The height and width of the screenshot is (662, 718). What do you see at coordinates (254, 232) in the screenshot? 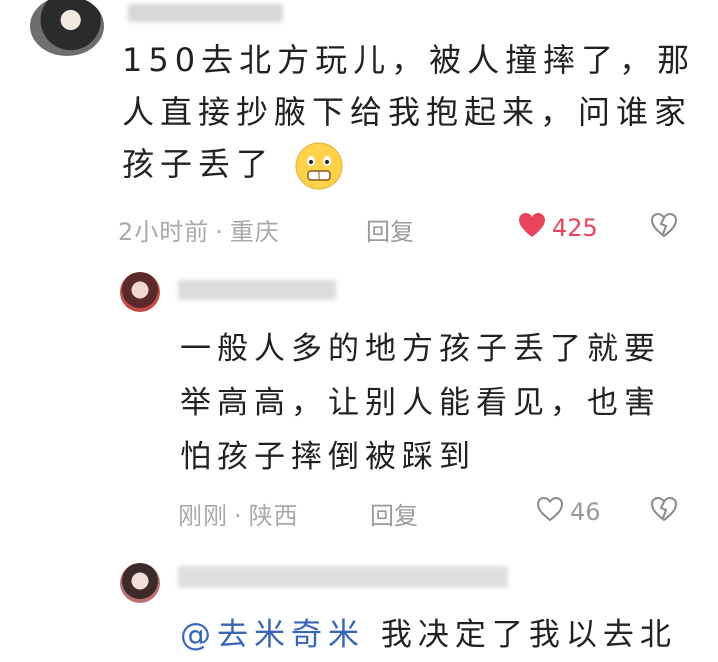
I see `comment-location: 重庆` at bounding box center [254, 232].